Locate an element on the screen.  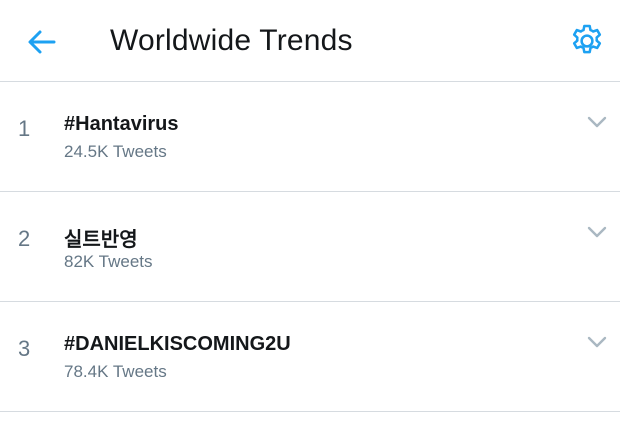
trend-tweet-count: 24.5K Tweets is located at coordinates (115, 151).